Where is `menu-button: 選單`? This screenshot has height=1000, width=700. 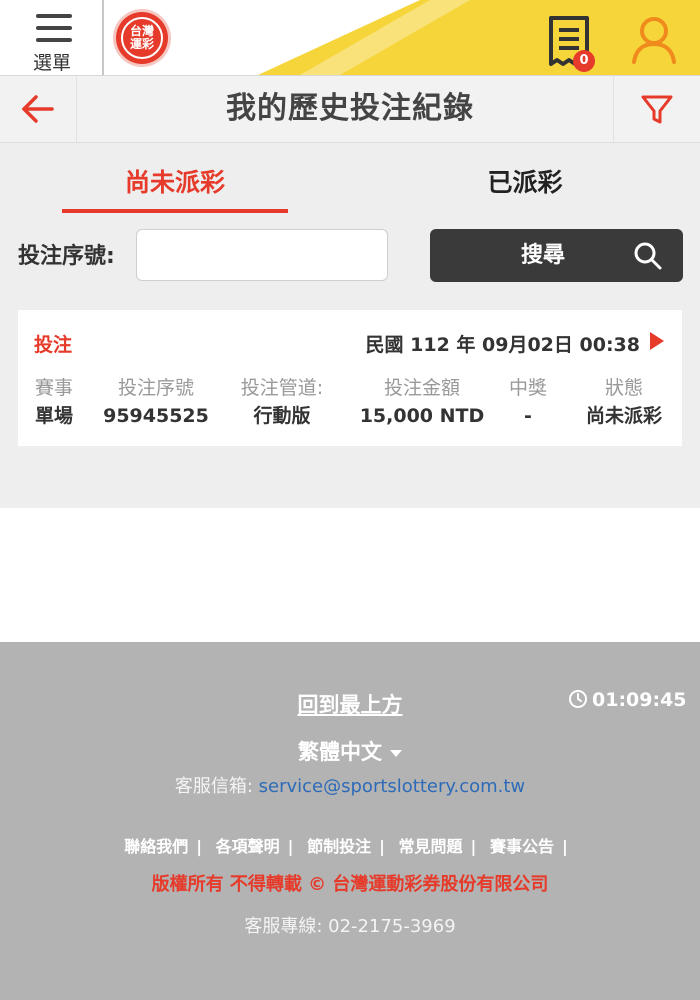 menu-button: 選單 is located at coordinates (52, 37).